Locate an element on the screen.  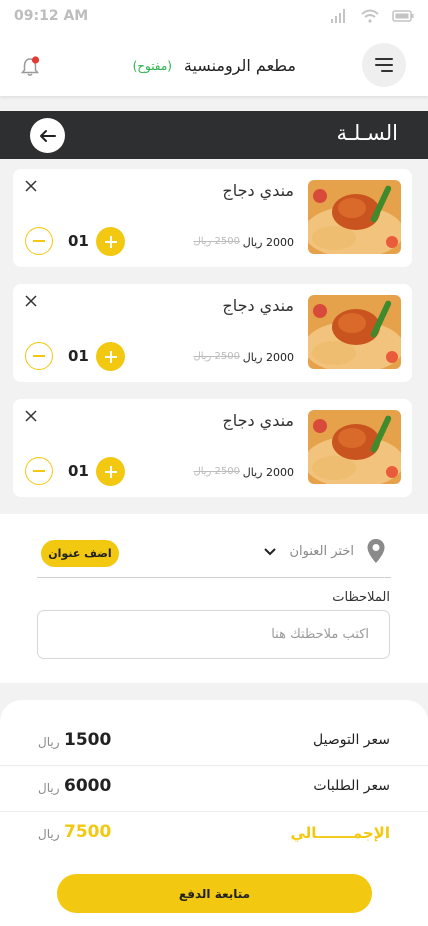
orders-price-label: سعر الطلبات is located at coordinates (351, 786).